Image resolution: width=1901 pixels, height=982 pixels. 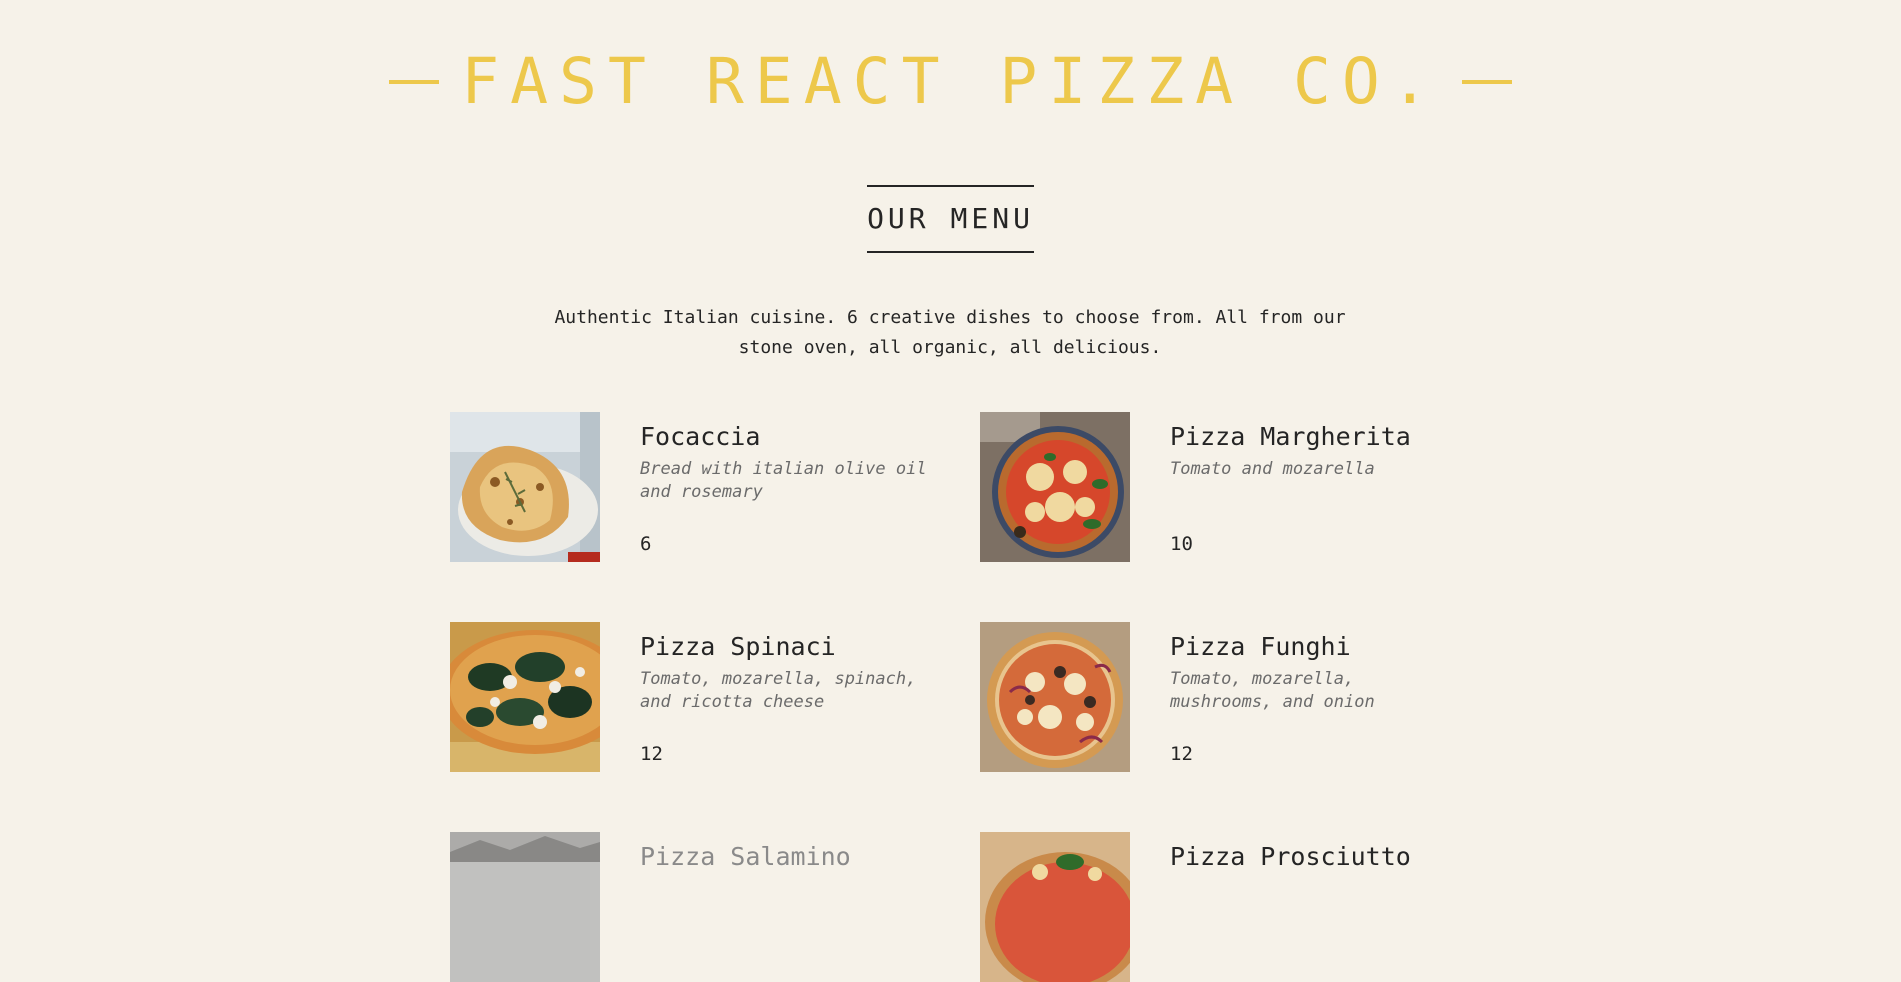 I want to click on pizza-funghi-photo, so click(x=1055, y=697).